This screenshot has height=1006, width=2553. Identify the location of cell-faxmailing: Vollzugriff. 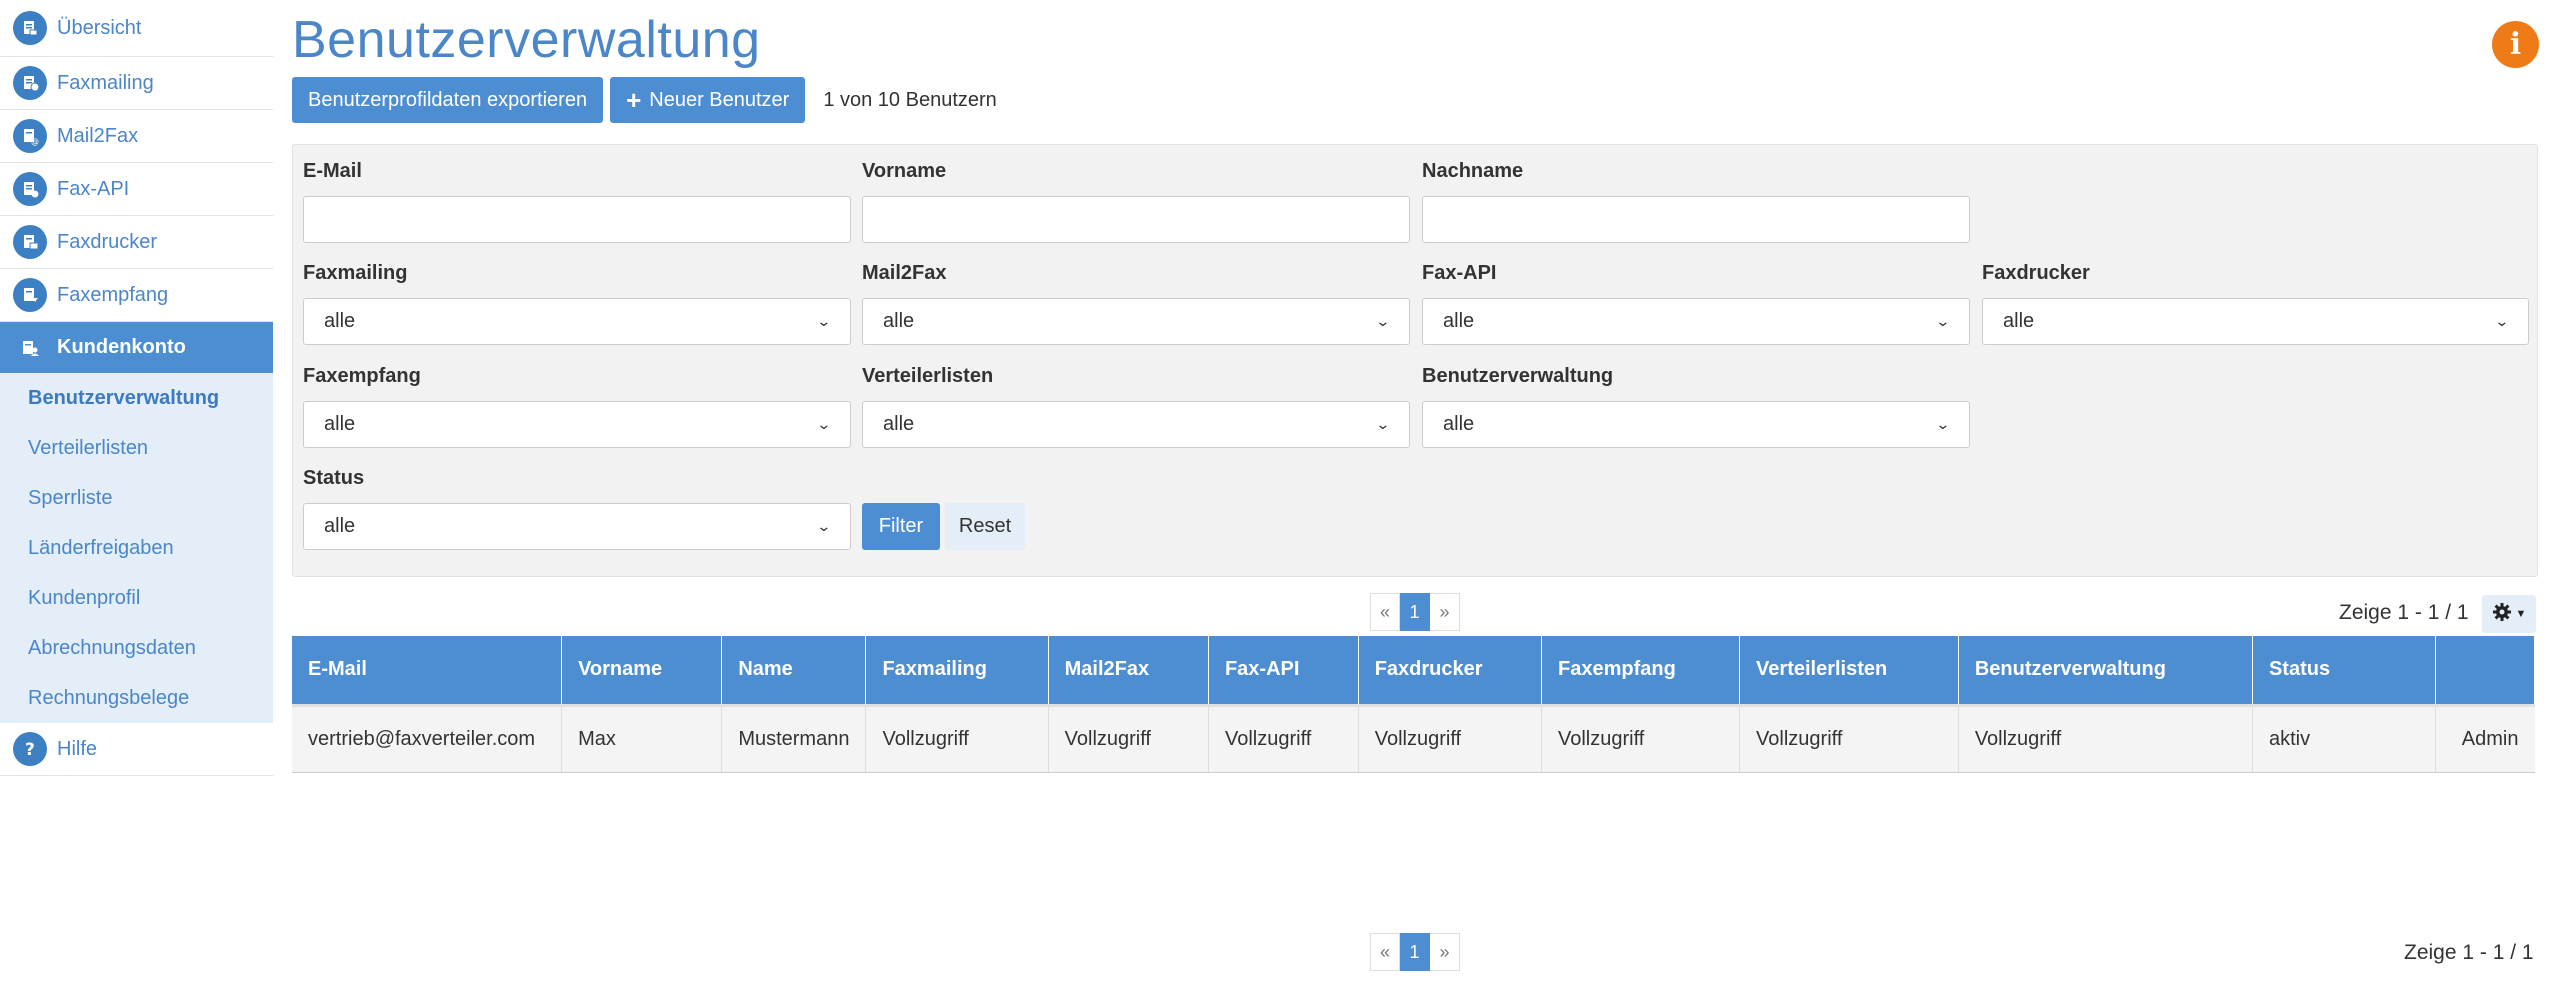
(957, 738).